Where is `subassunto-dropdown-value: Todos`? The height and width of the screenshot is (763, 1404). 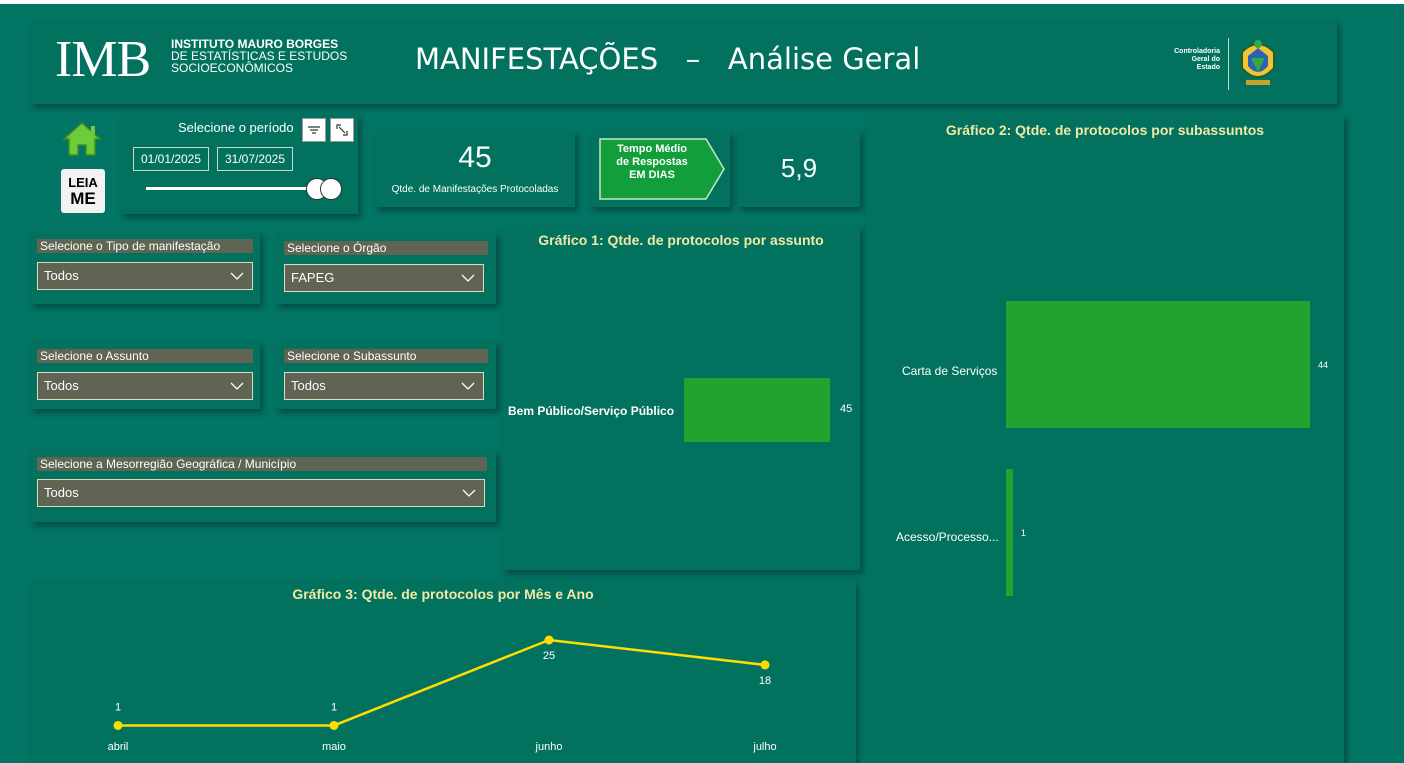 subassunto-dropdown-value: Todos is located at coordinates (308, 385).